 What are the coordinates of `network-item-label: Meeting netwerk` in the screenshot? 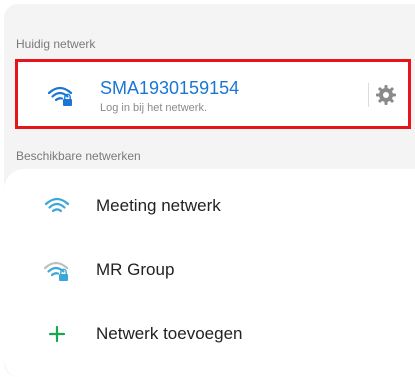 It's located at (158, 205).